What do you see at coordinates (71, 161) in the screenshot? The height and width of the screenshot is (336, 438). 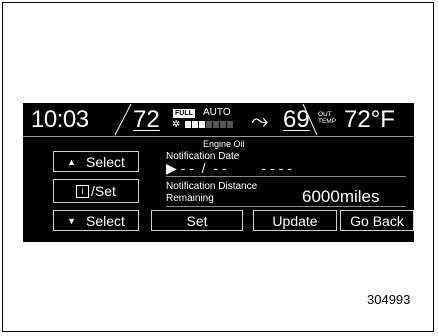 I see `triangle-up-icon: ▲` at bounding box center [71, 161].